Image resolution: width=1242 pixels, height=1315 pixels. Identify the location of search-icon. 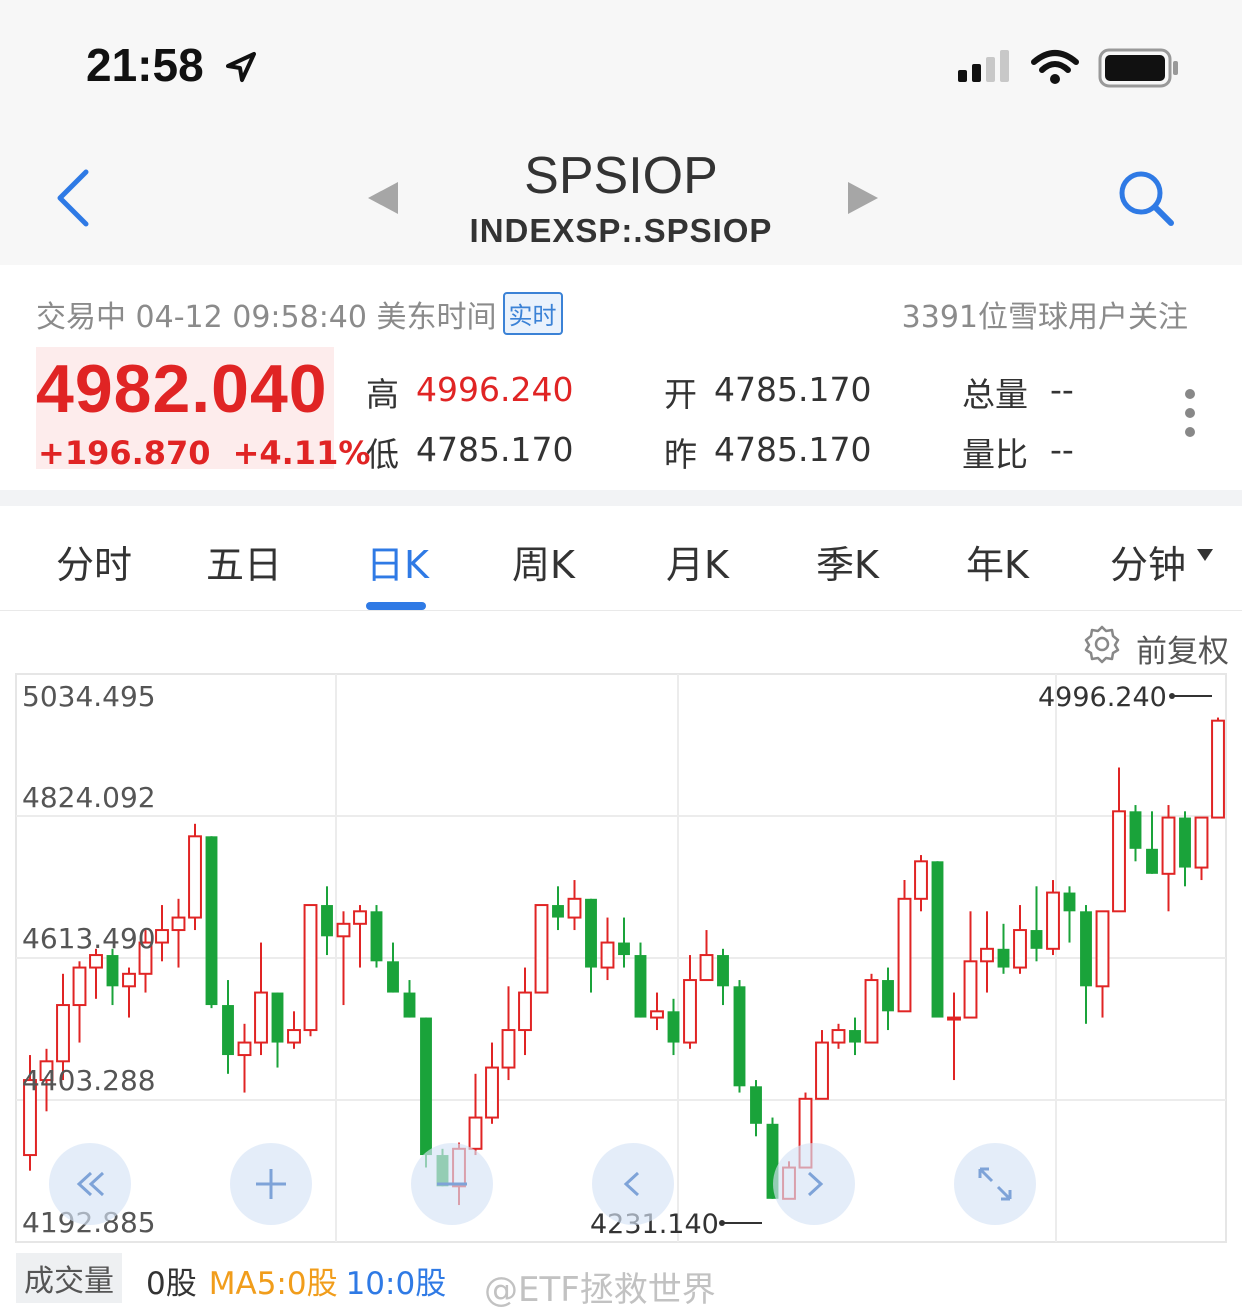
(1146, 198).